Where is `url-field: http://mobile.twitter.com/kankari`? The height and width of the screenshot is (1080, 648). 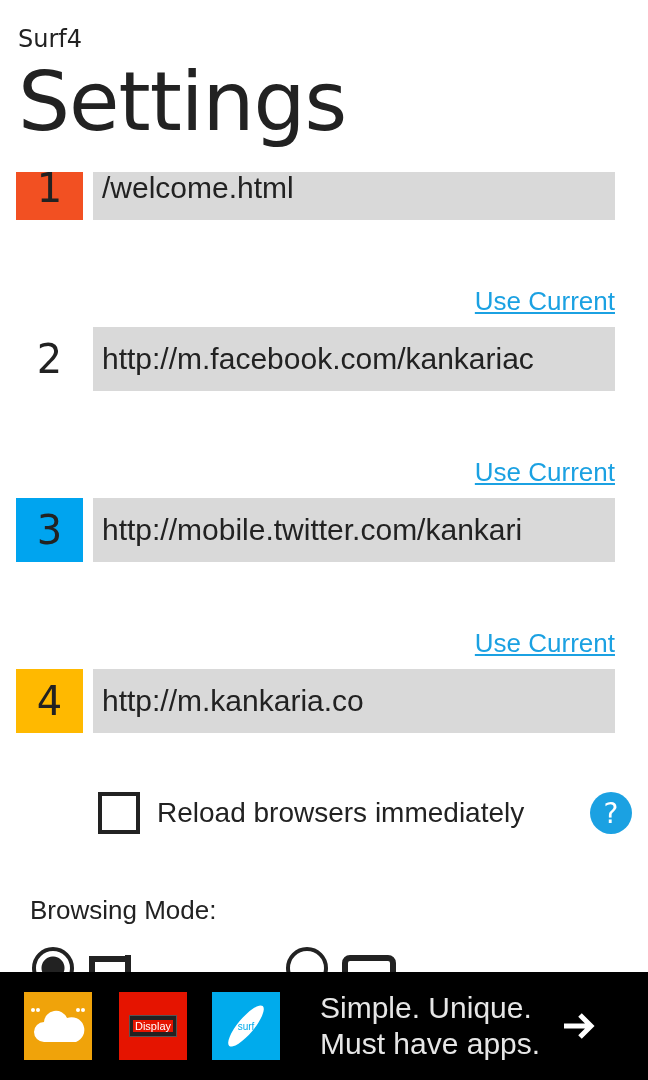 url-field: http://mobile.twitter.com/kankari is located at coordinates (354, 530).